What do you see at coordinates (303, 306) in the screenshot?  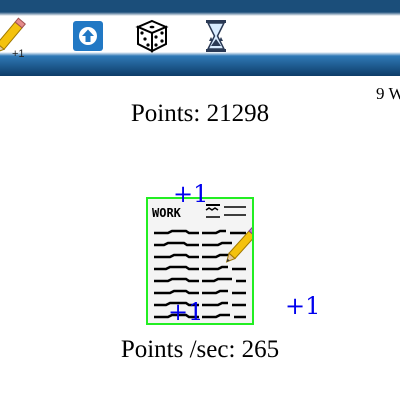 I see `floating-gain: +1` at bounding box center [303, 306].